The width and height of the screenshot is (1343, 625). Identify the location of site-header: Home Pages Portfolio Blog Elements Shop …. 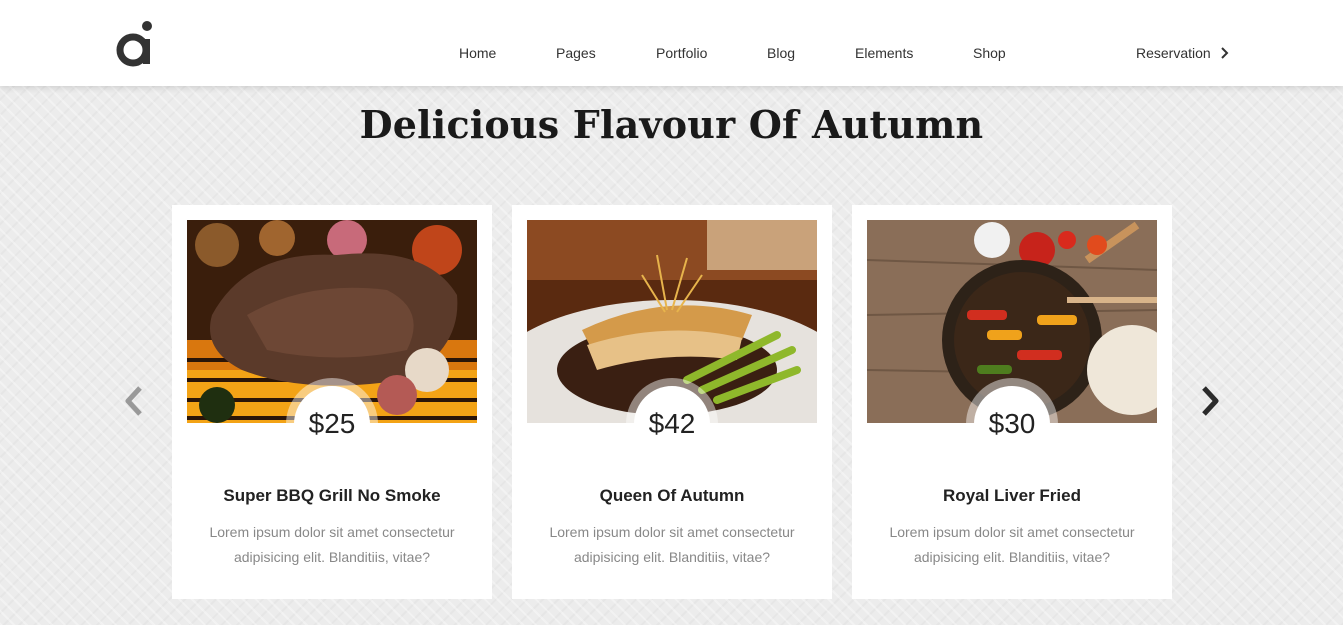
(671, 43).